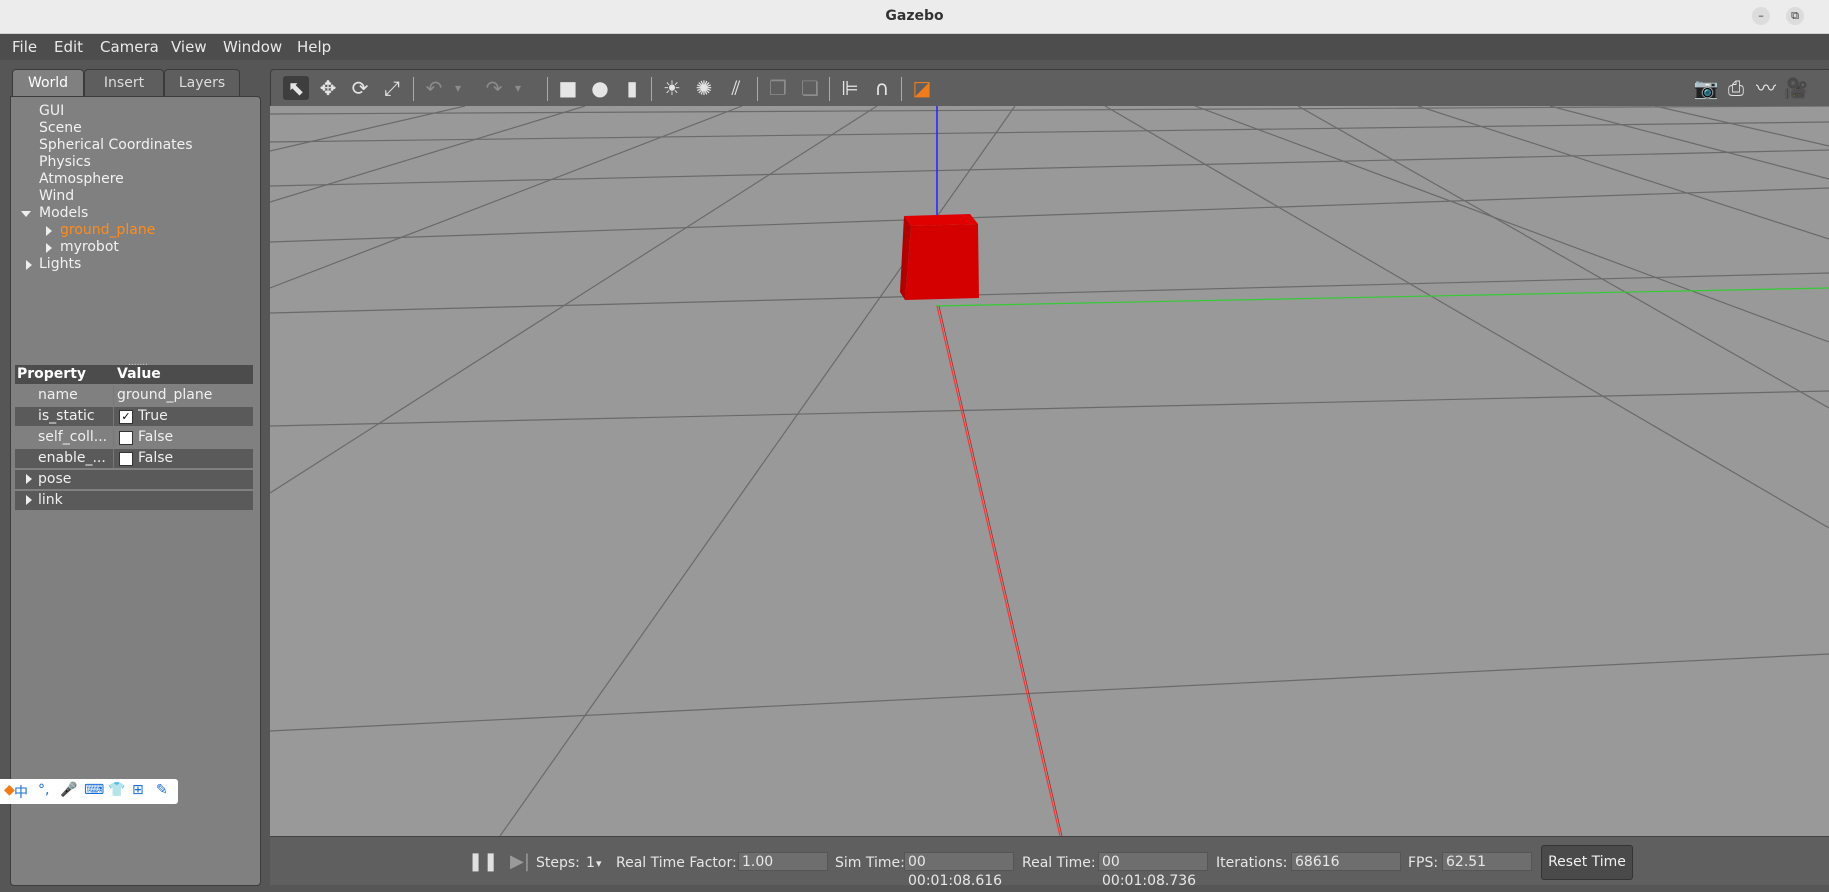 Image resolution: width=1829 pixels, height=892 pixels. I want to click on ime-chinese-mode: 中, so click(21, 792).